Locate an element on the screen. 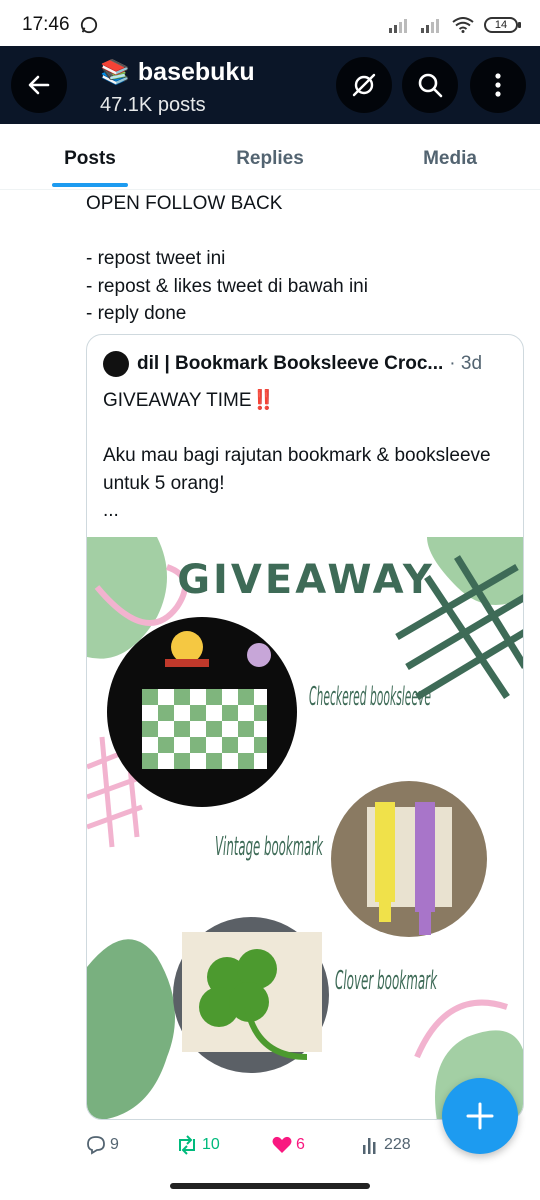 The height and width of the screenshot is (1200, 540). avatar is located at coordinates (116, 364).